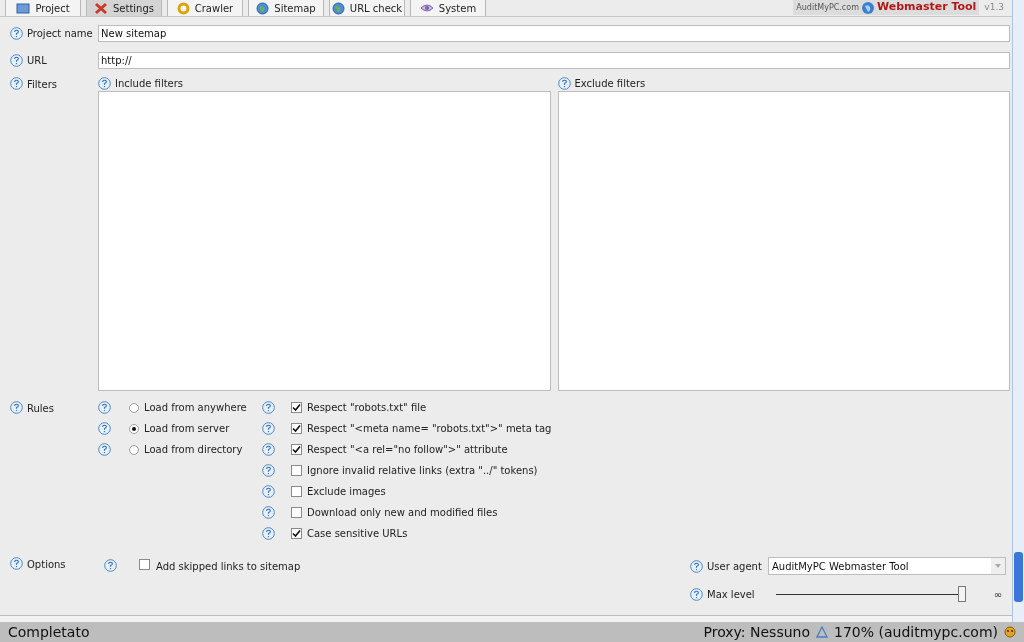 The height and width of the screenshot is (642, 1024). What do you see at coordinates (183, 8) in the screenshot?
I see `ring-icon` at bounding box center [183, 8].